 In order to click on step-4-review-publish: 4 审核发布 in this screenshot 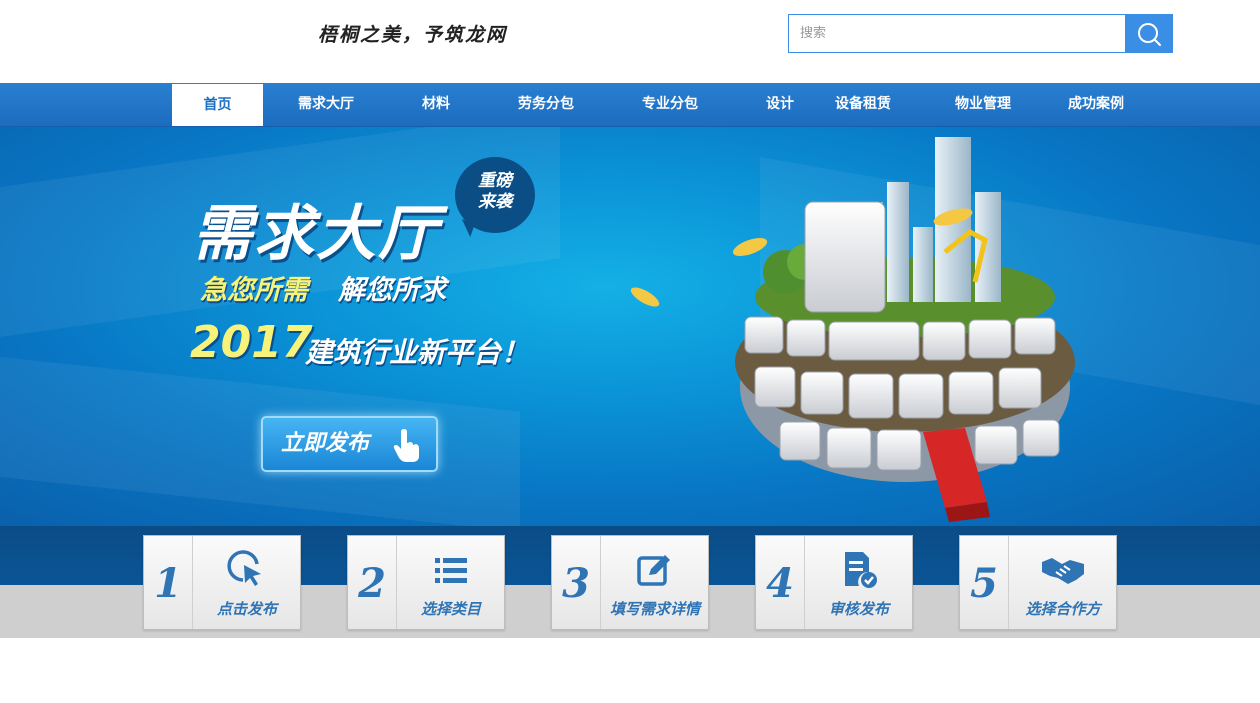, I will do `click(834, 582)`.